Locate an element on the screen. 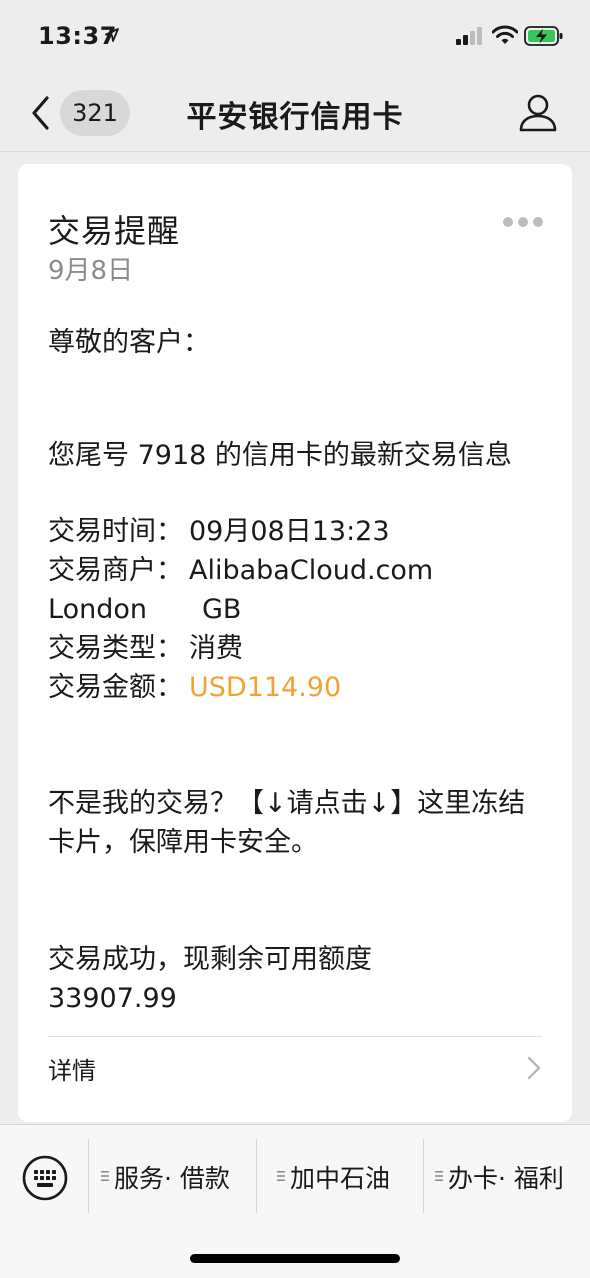 This screenshot has width=590, height=1278. battery-charging-icon is located at coordinates (543, 36).